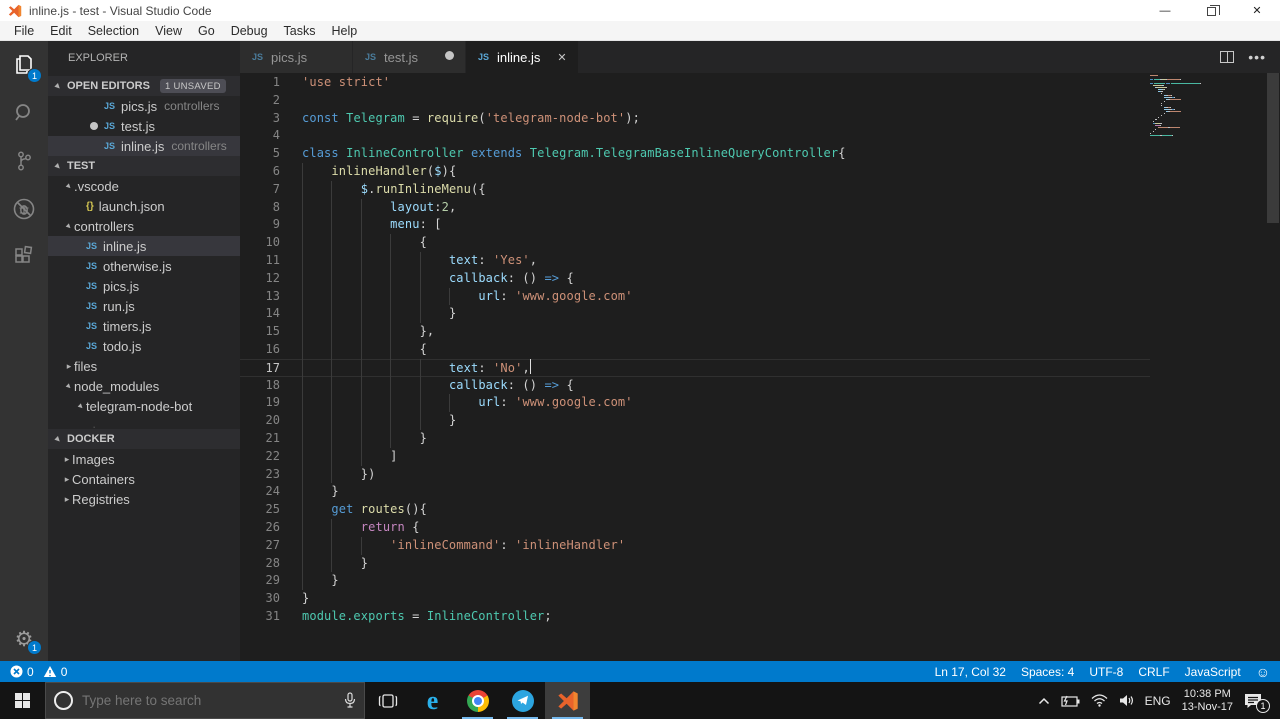 The image size is (1280, 719). Describe the element at coordinates (300, 30) in the screenshot. I see `menu-item-tasks: Tasks` at that location.